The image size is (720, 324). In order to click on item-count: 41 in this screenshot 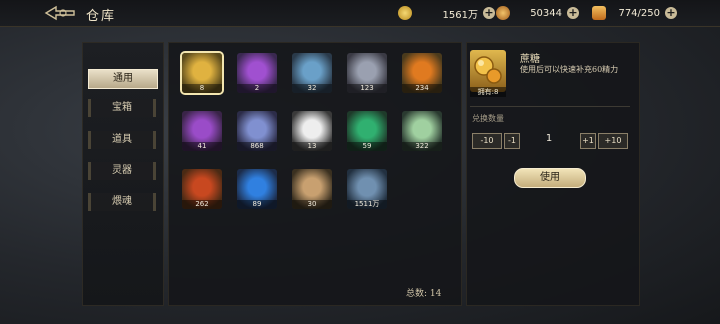, I will do `click(202, 146)`.